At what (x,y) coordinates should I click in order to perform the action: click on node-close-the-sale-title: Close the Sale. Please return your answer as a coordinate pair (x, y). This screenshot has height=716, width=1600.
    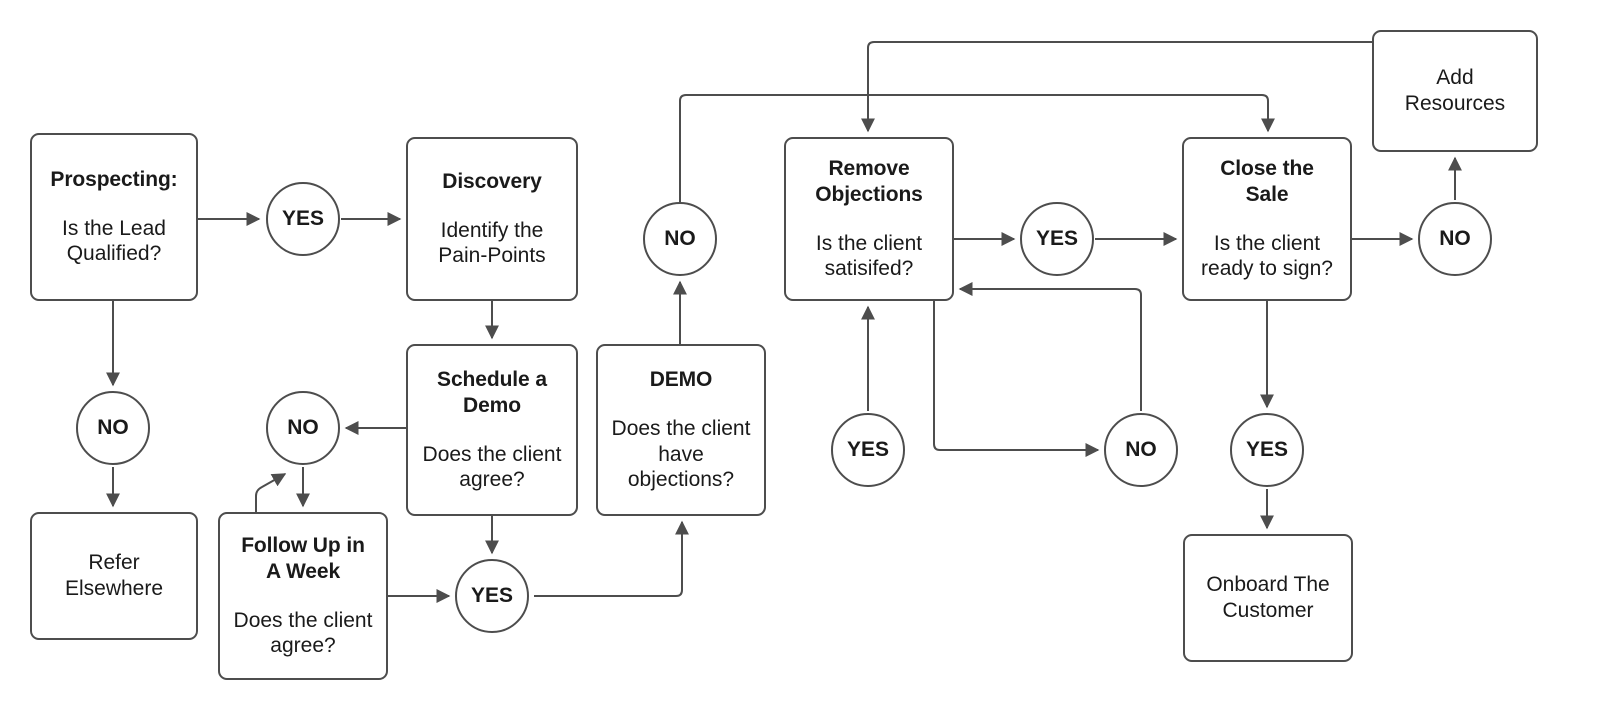
    Looking at the image, I should click on (1267, 181).